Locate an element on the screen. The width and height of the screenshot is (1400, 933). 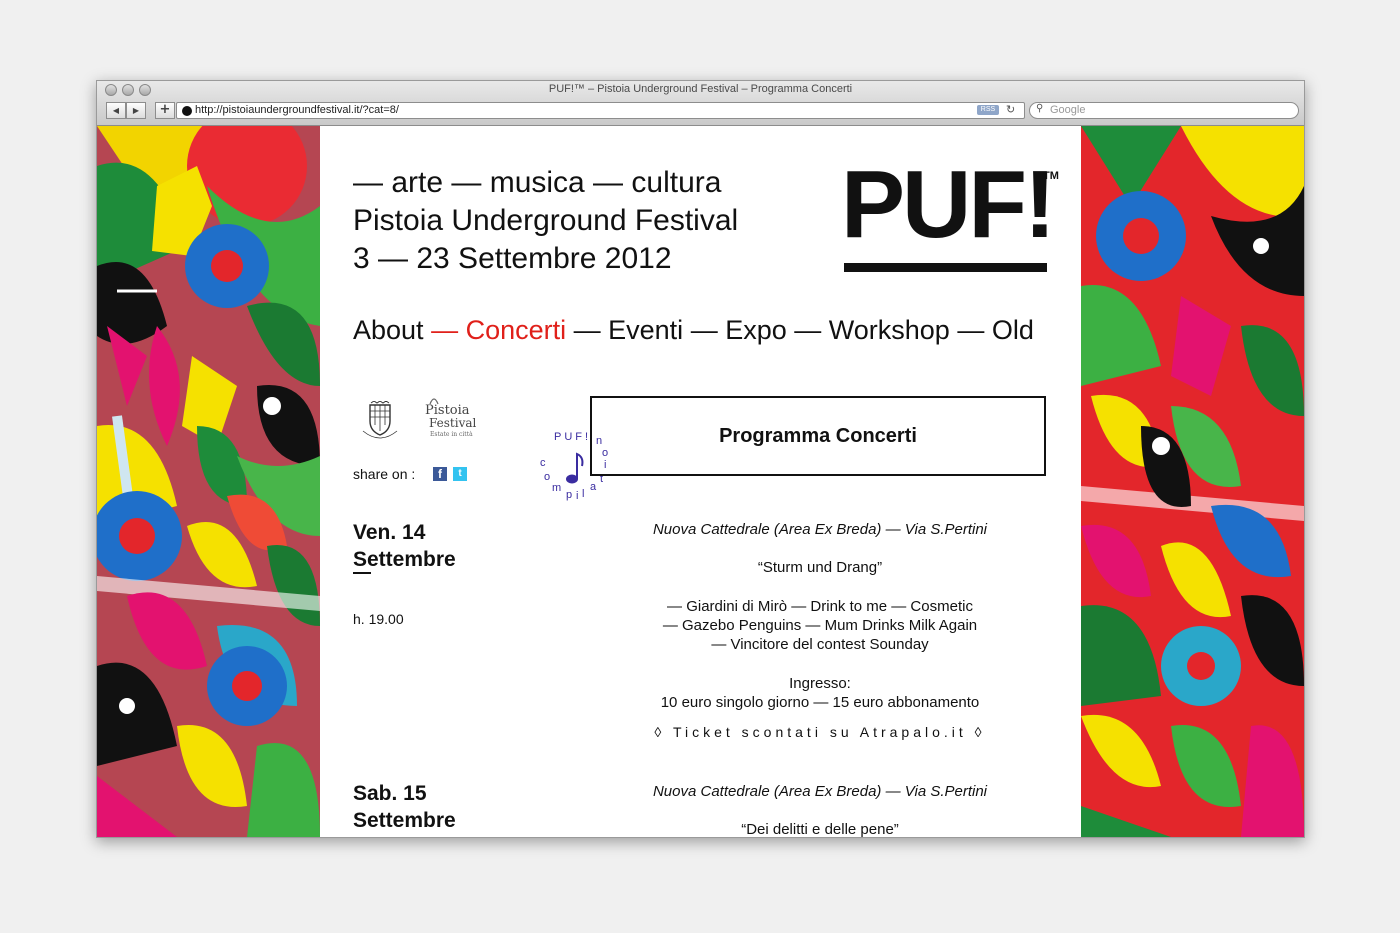
date-divider is located at coordinates (362, 573).